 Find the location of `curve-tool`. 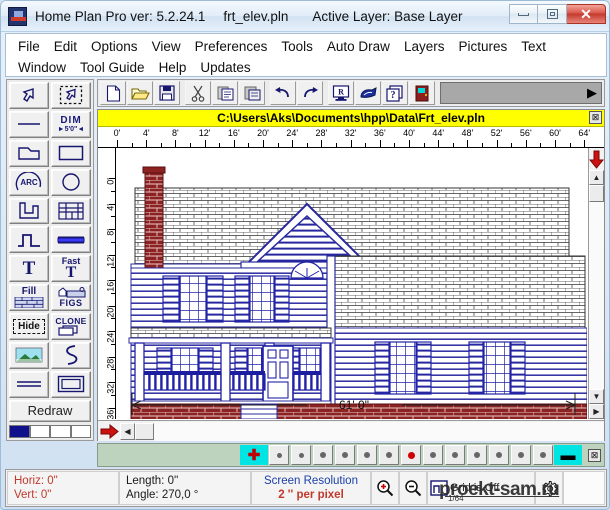

curve-tool is located at coordinates (71, 355).